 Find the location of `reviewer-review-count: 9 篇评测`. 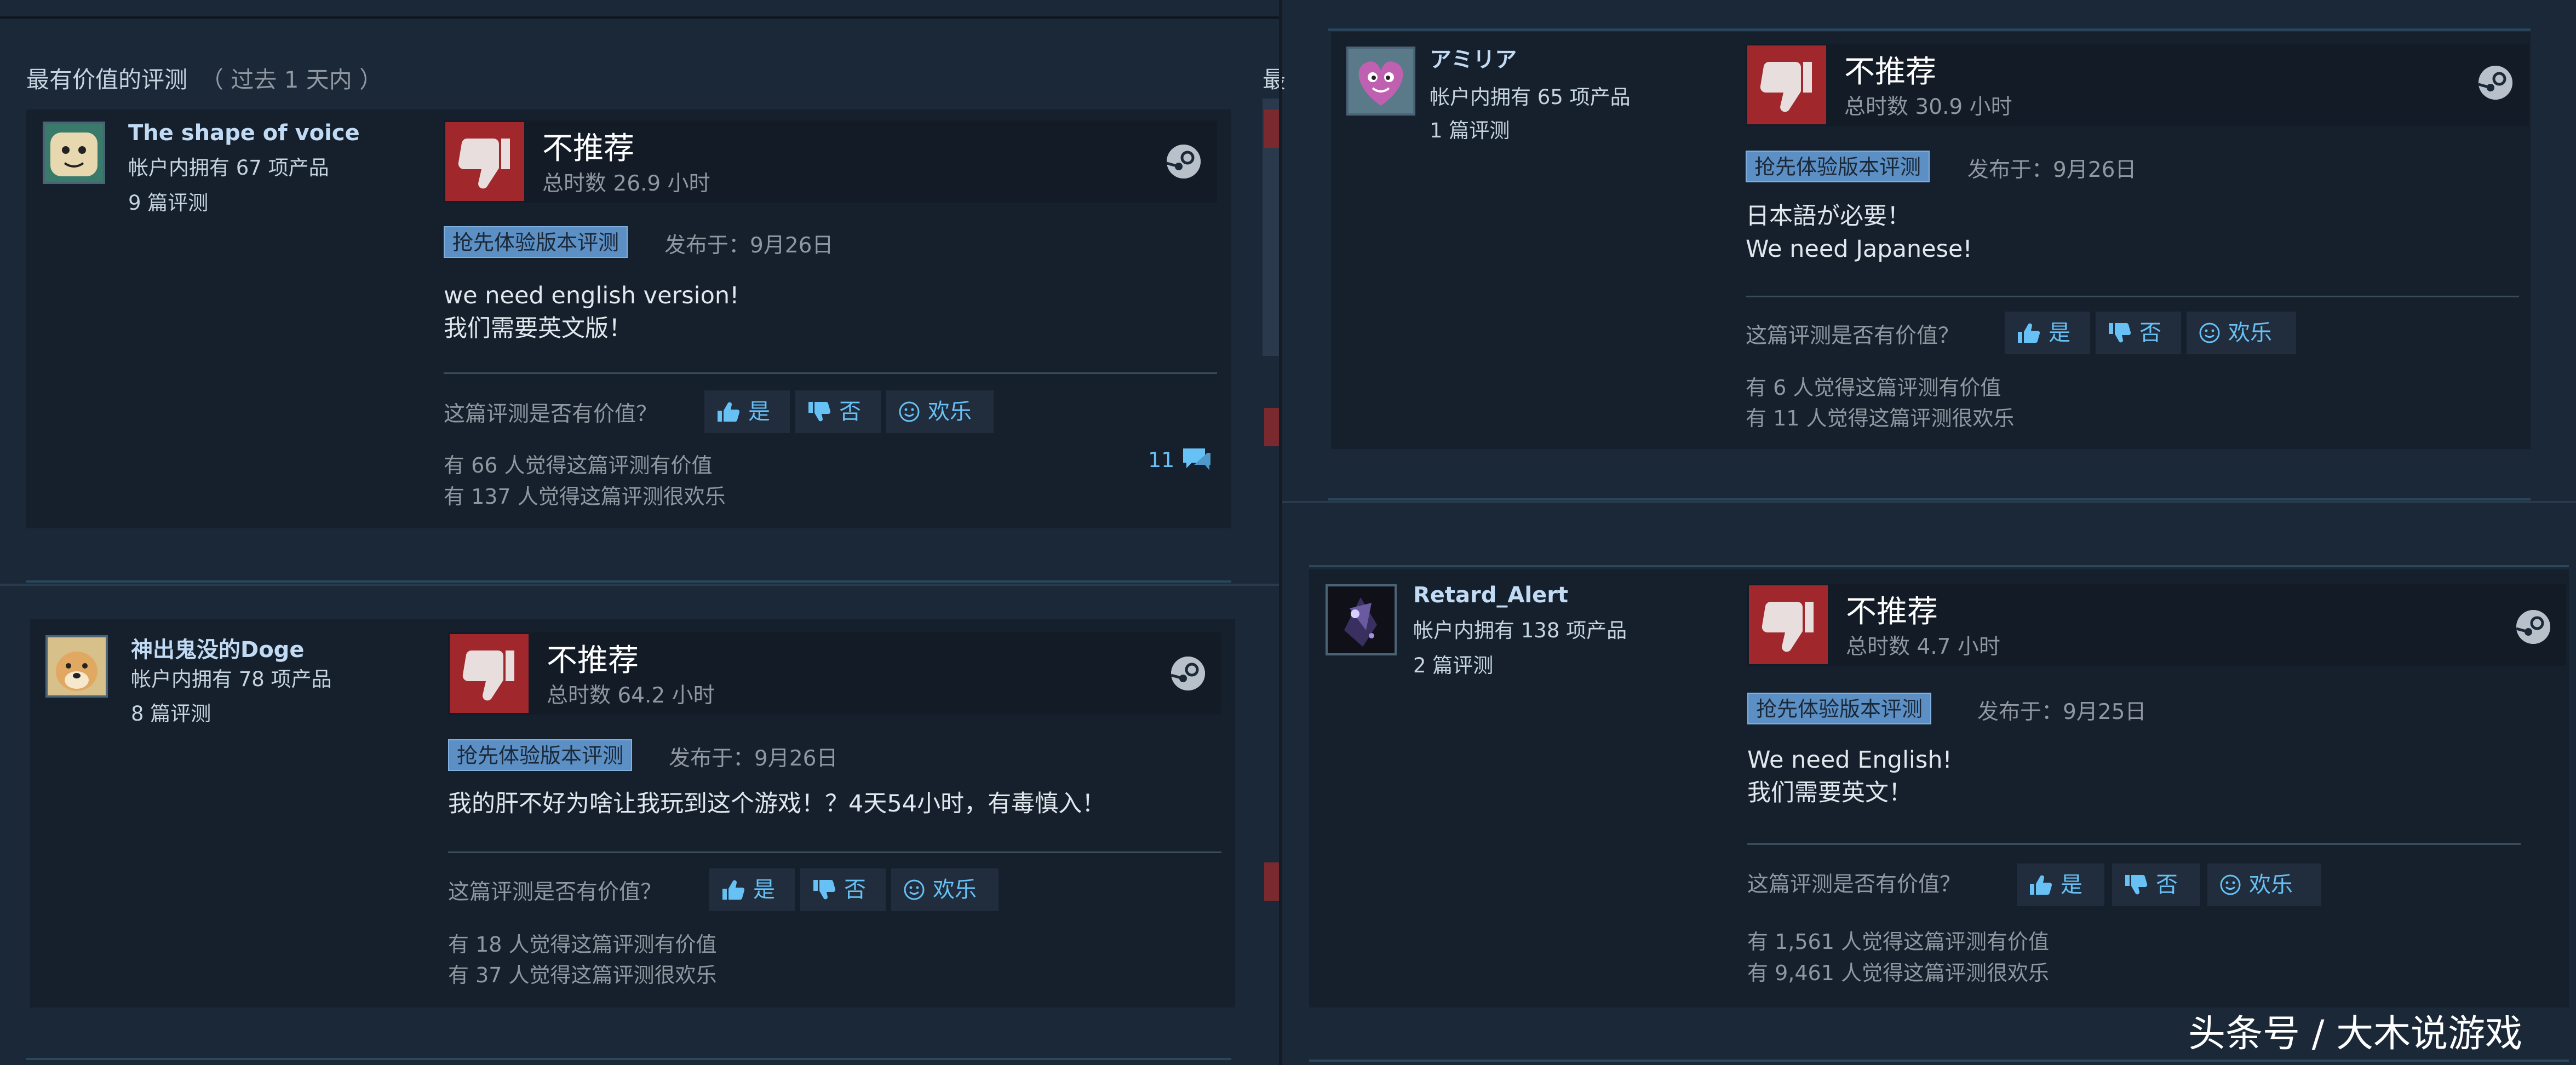

reviewer-review-count: 9 篇评测 is located at coordinates (168, 203).